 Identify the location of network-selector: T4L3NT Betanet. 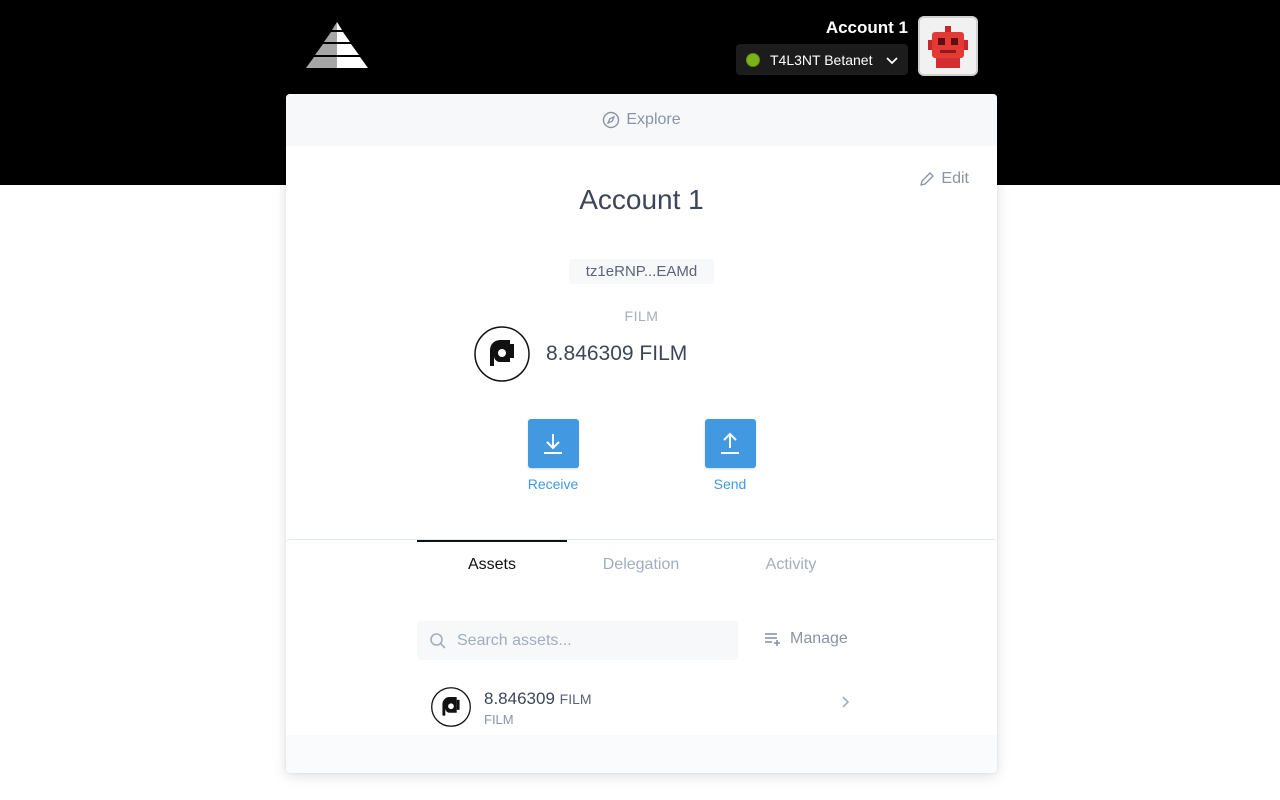
(822, 59).